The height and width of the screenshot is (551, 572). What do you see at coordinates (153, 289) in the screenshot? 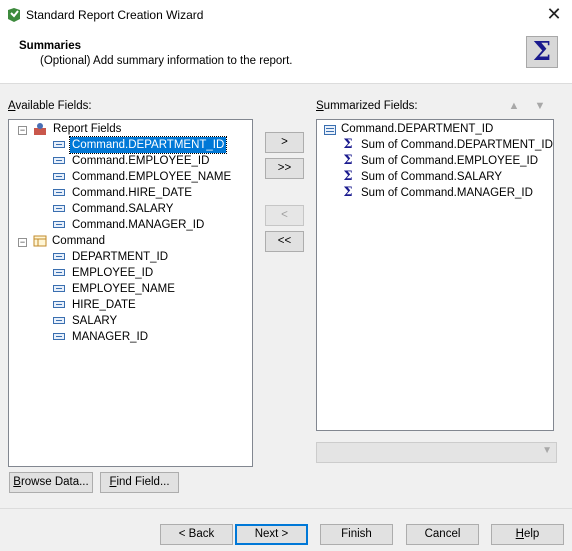
I see `tree-item: EMPLOYEE_NAME` at bounding box center [153, 289].